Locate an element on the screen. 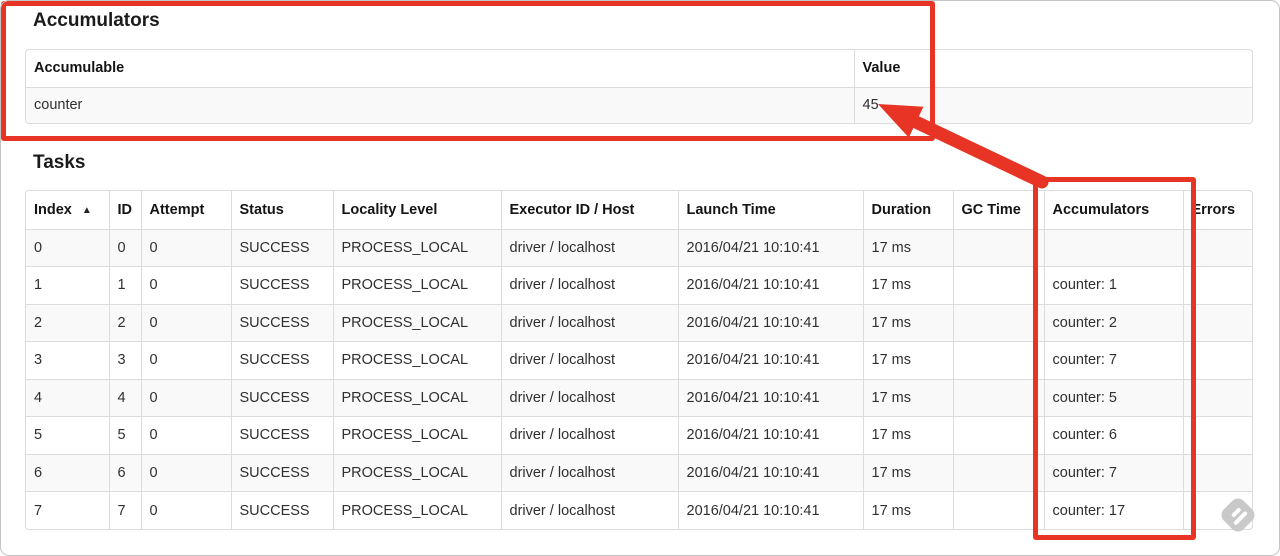  accumulable-name-cell: counter is located at coordinates (440, 104).